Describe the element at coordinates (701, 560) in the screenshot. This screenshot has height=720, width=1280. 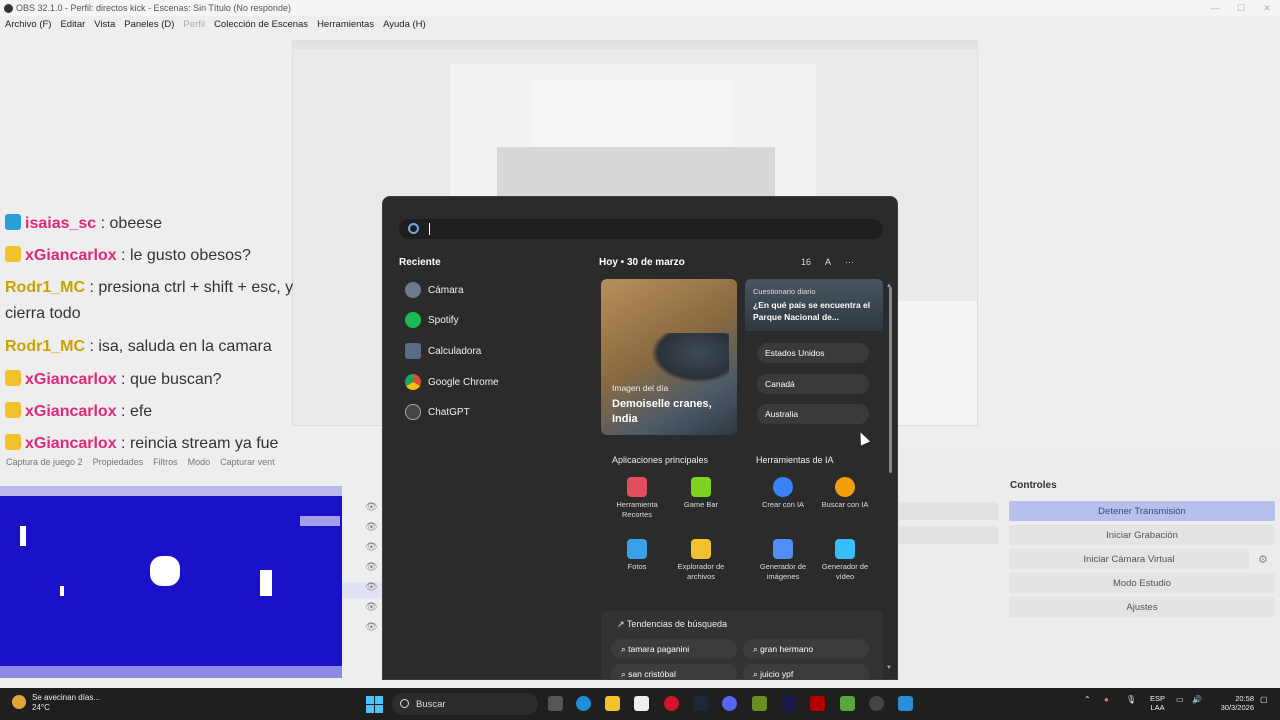
I see `app-file-explorer: Explorador de archivos` at that location.